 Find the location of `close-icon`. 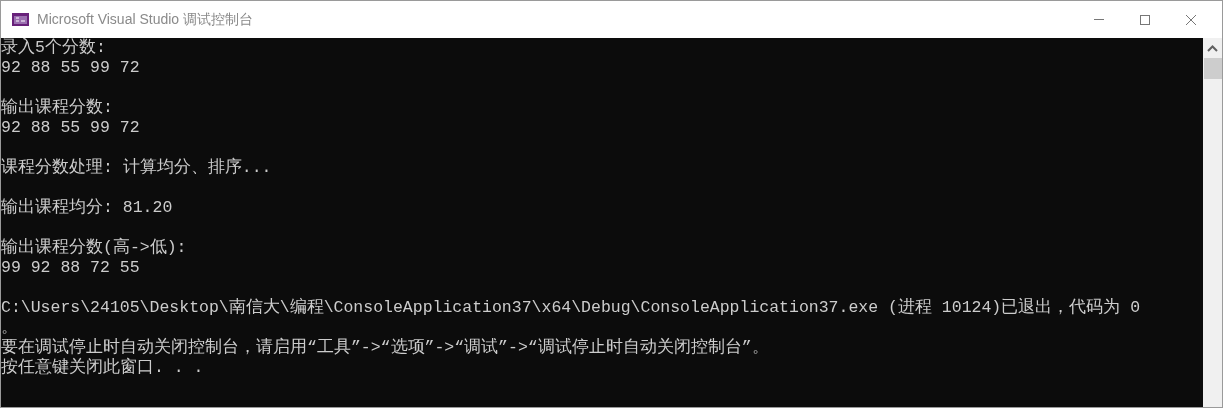

close-icon is located at coordinates (1191, 19).